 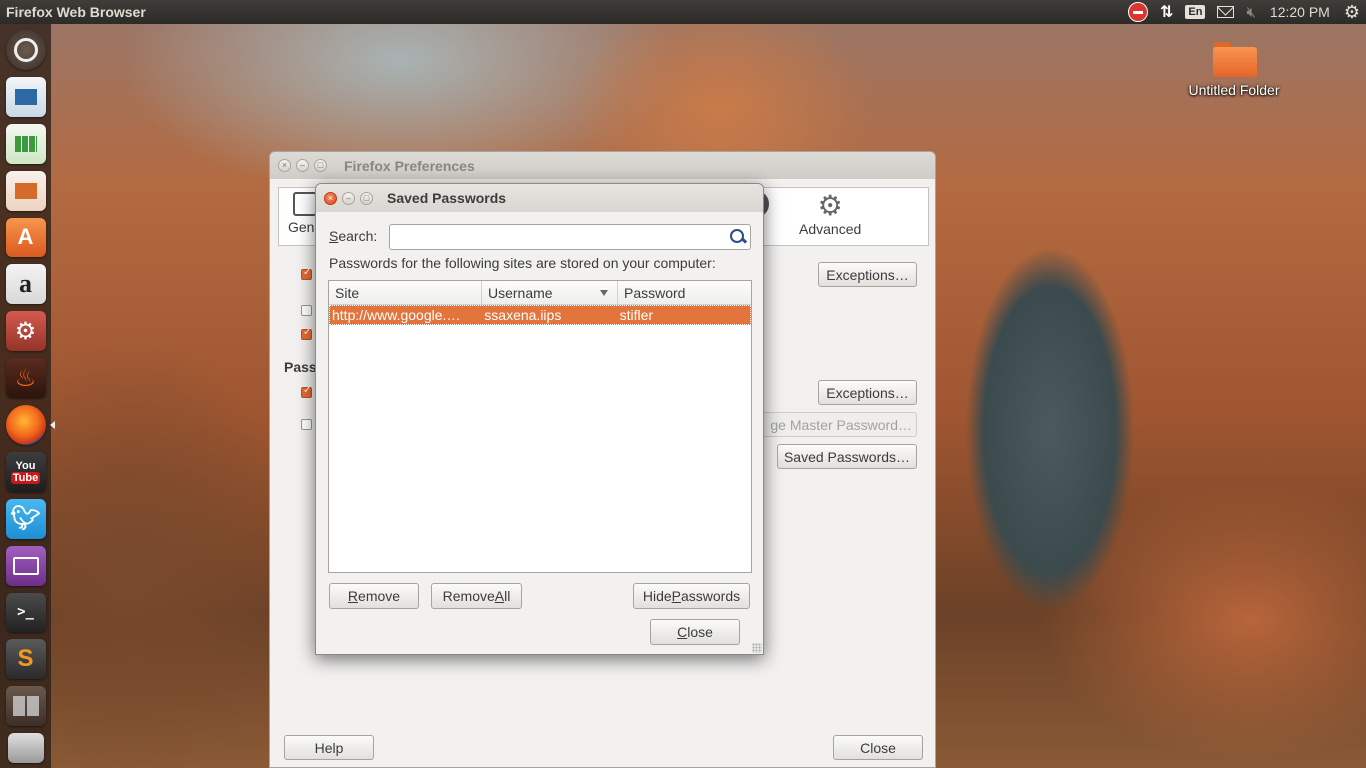 What do you see at coordinates (25, 96) in the screenshot?
I see `libreoffice-writer-icon` at bounding box center [25, 96].